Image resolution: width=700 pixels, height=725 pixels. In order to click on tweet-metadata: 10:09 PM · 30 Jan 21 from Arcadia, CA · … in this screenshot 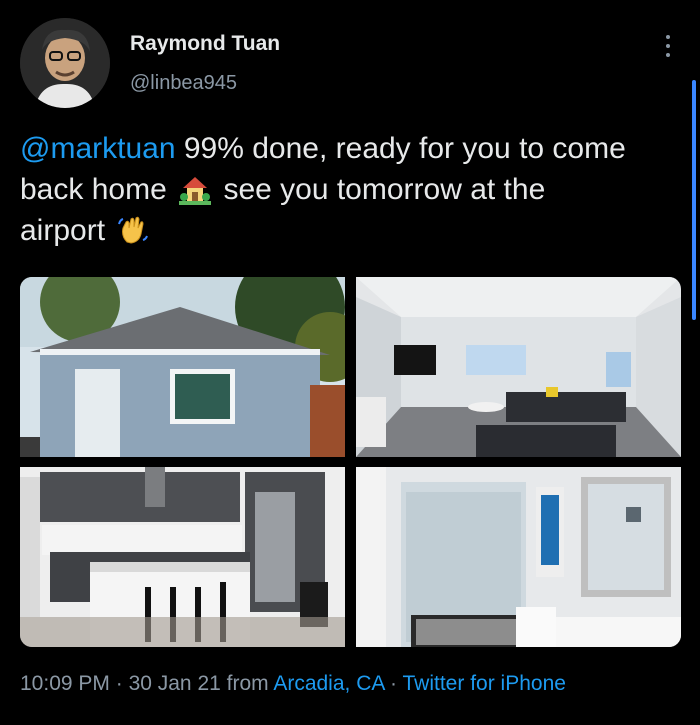, I will do `click(293, 684)`.